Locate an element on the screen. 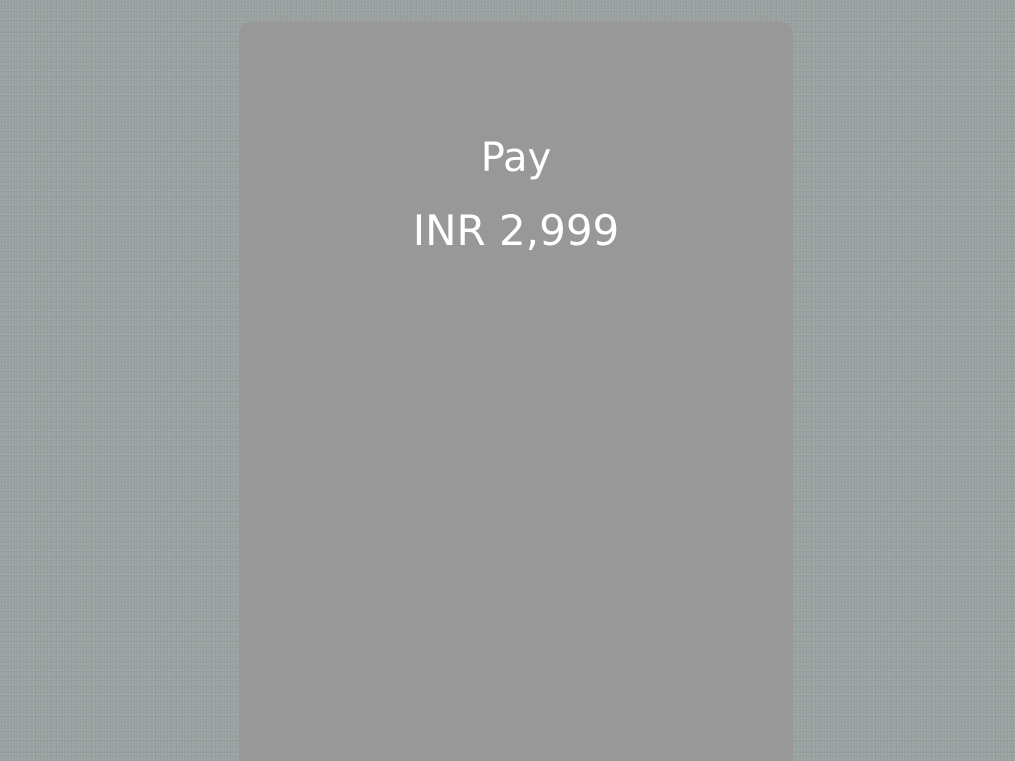 The height and width of the screenshot is (761, 1015). payment-amount: INR 2,999 is located at coordinates (516, 230).